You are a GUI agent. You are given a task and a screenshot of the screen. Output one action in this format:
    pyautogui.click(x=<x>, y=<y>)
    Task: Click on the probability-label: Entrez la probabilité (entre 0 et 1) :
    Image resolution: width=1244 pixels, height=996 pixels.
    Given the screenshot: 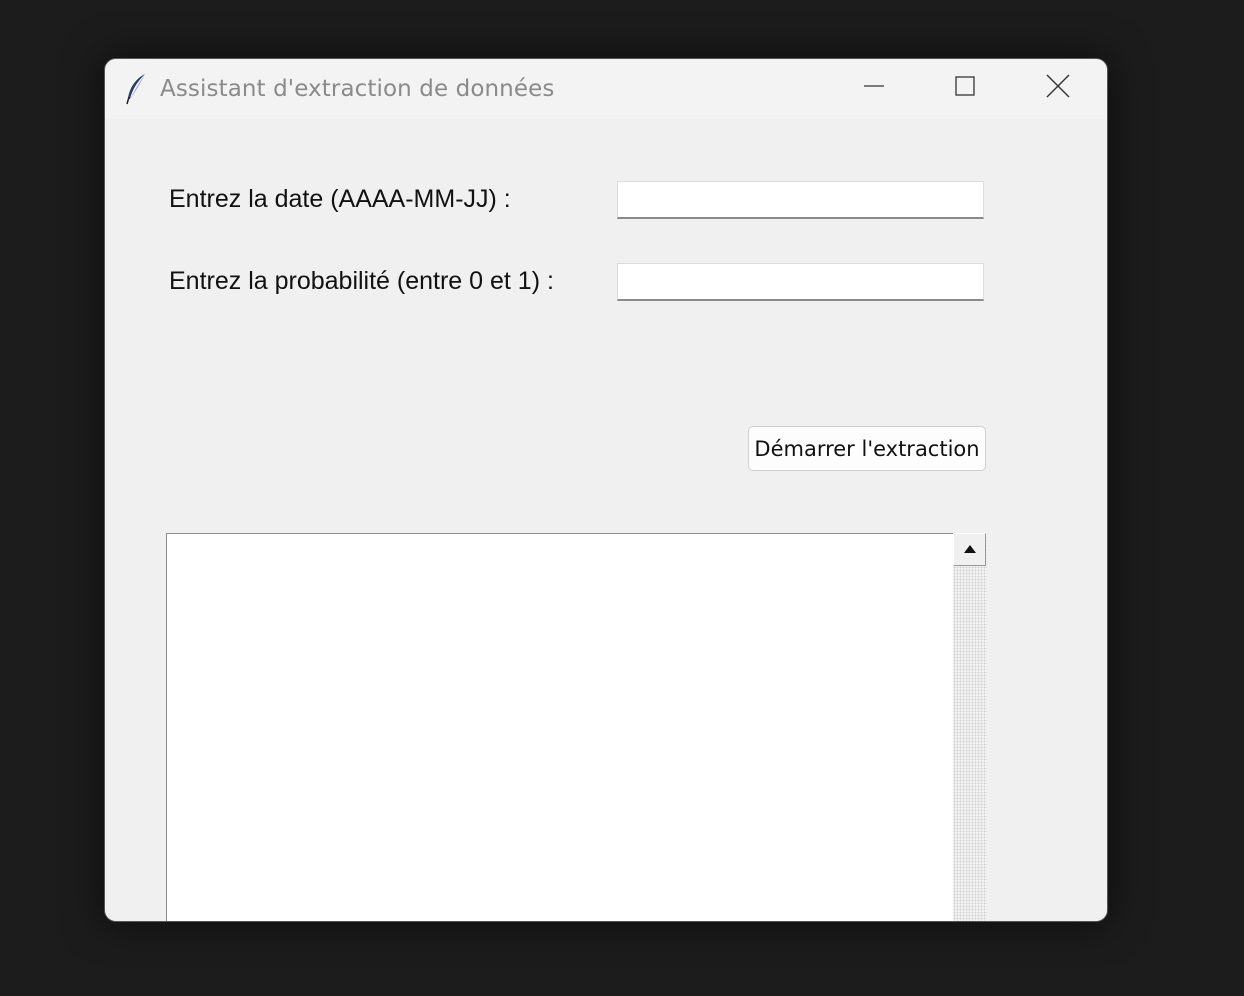 What is the action you would take?
    pyautogui.click(x=361, y=281)
    